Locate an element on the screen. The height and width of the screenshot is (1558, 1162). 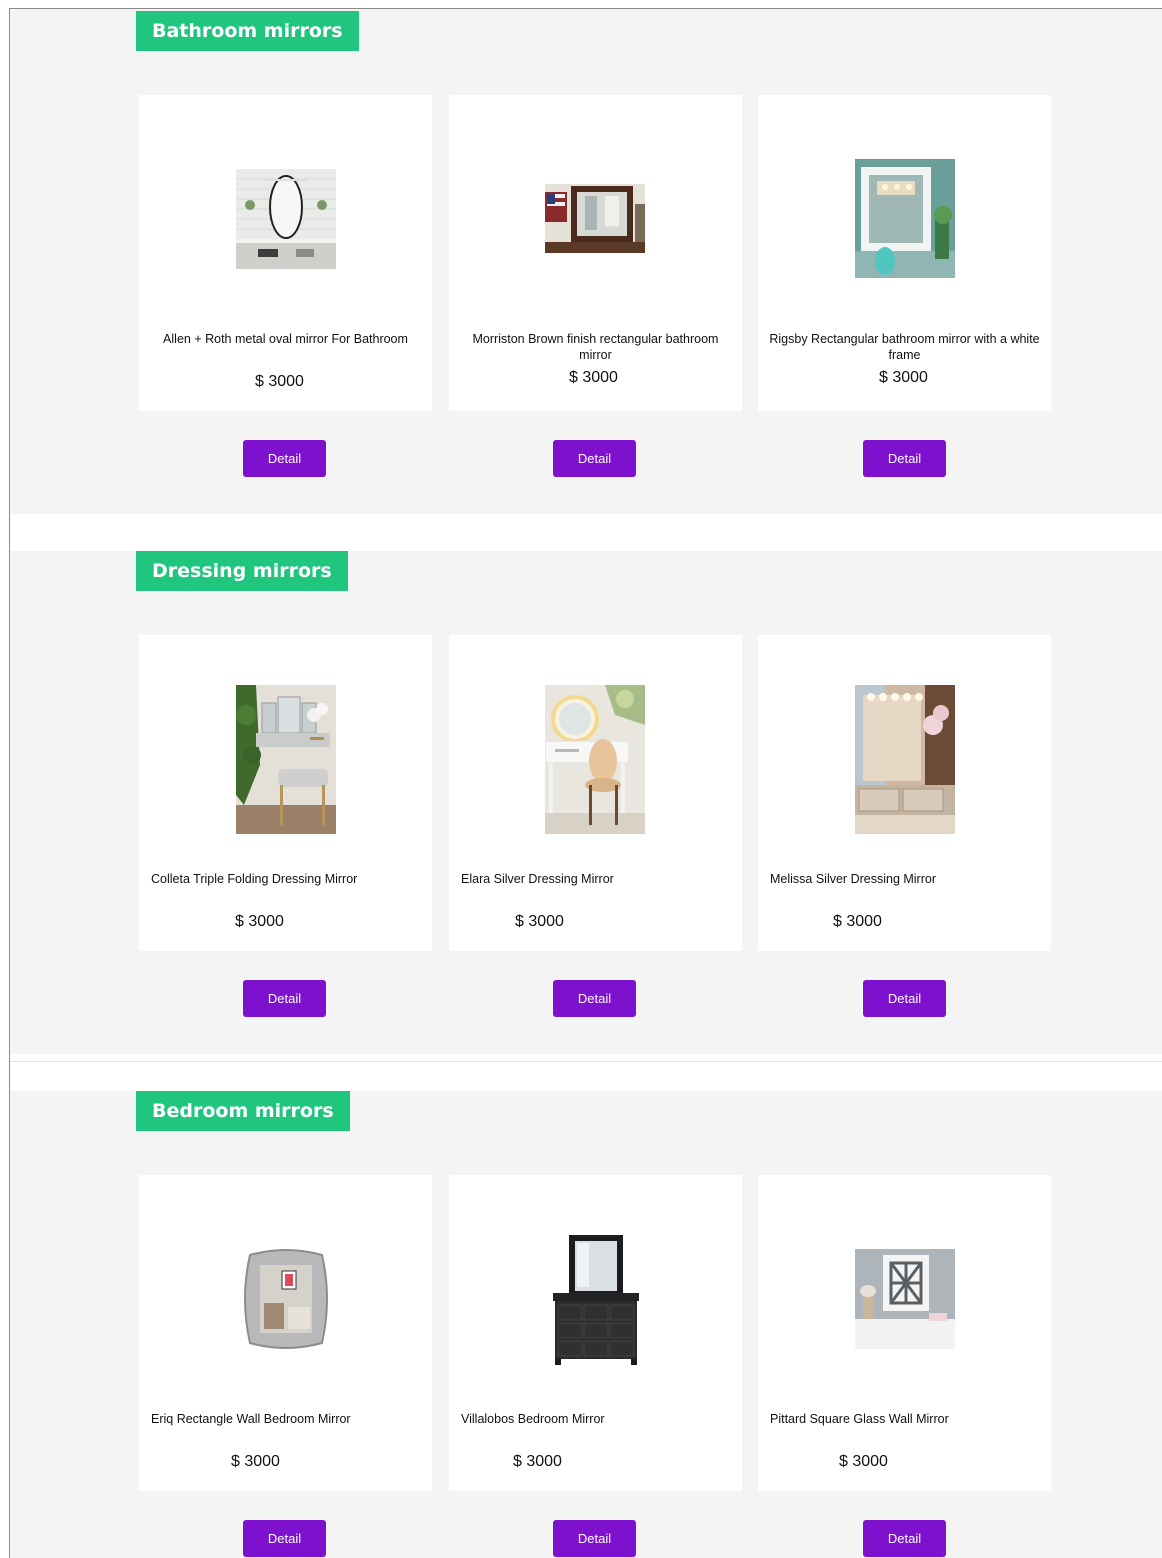
product-card: Elara Silver Dressing Mirror $ 3000 is located at coordinates (595, 793).